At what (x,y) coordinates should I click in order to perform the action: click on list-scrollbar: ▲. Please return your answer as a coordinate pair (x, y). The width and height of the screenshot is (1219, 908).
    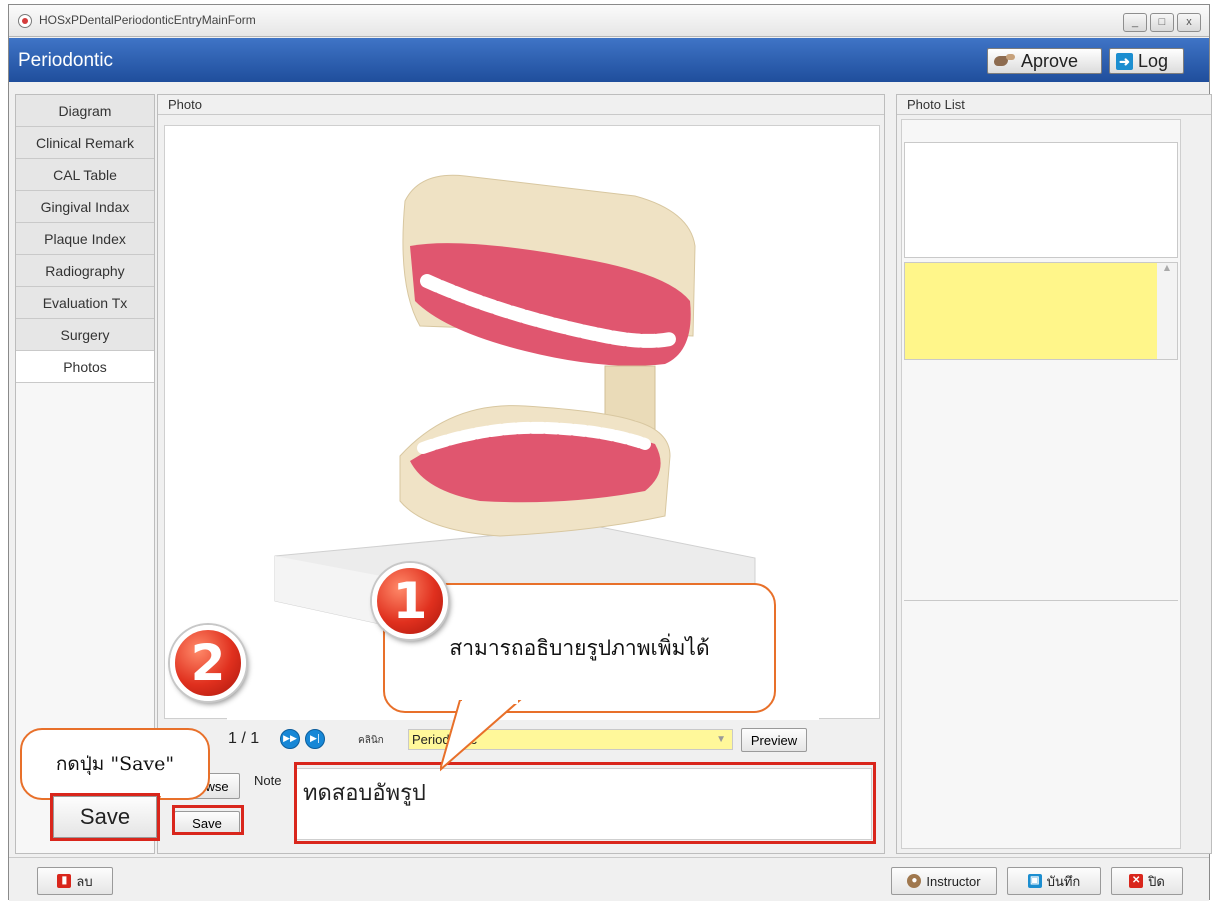
    Looking at the image, I should click on (1167, 311).